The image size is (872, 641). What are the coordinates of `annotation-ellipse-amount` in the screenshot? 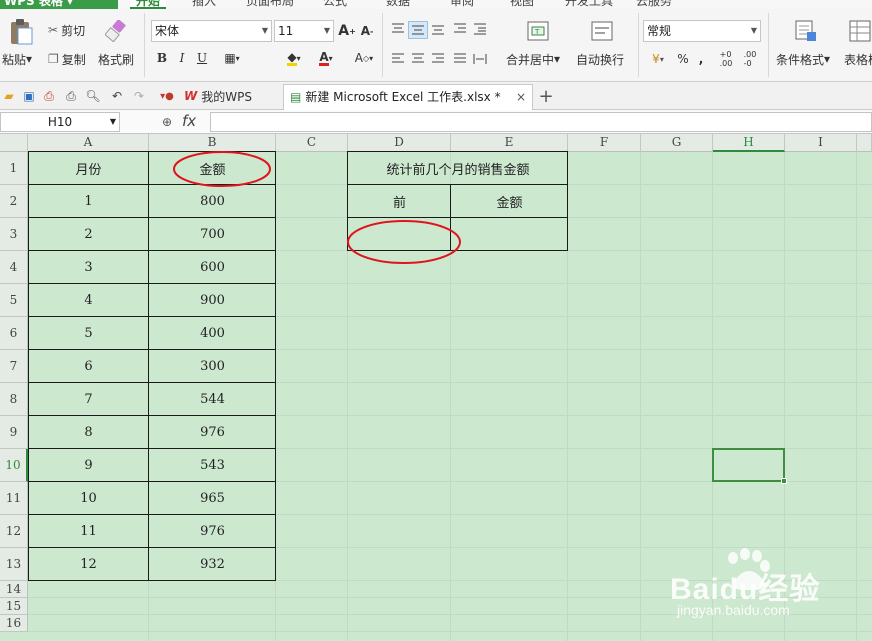 It's located at (222, 169).